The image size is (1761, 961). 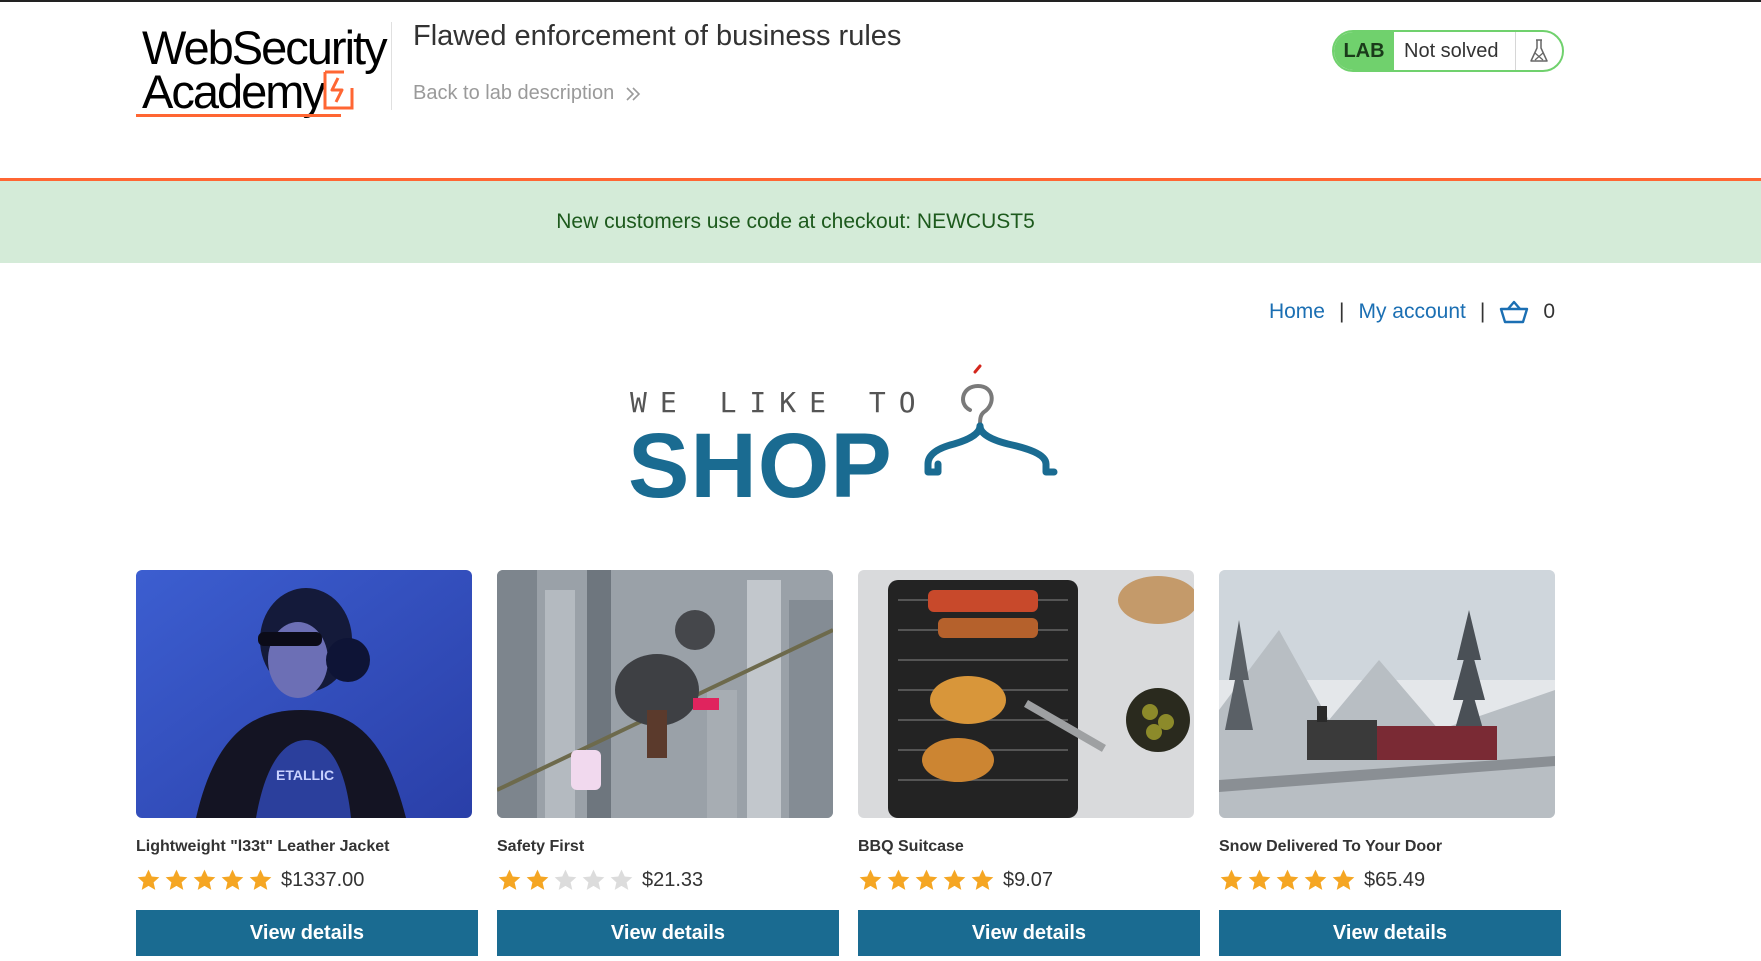 I want to click on nav-home-link: Home, so click(x=1297, y=312).